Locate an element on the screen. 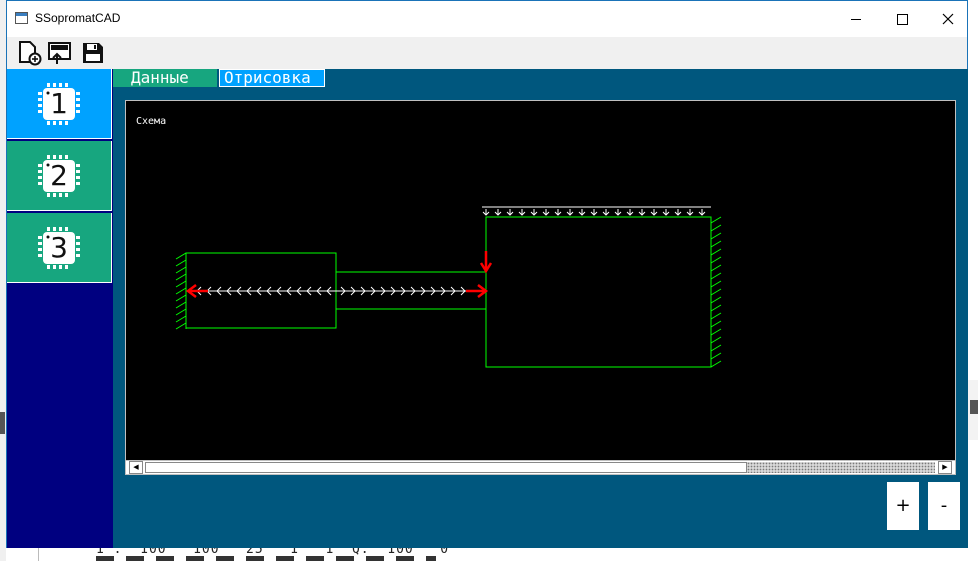  desktop-background-mark-right is located at coordinates (974, 407).